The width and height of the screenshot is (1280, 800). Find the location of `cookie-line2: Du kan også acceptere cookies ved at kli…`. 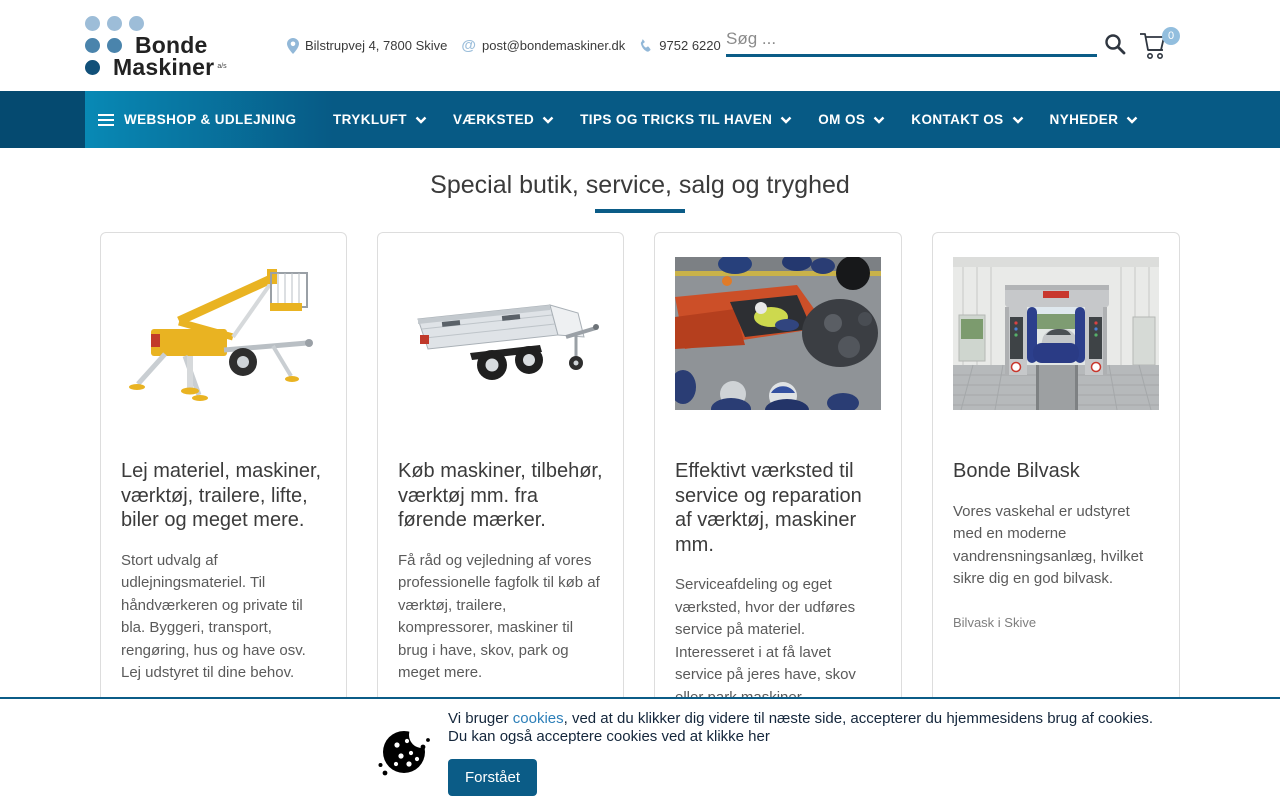

cookie-line2: Du kan også acceptere cookies ved at kli… is located at coordinates (609, 736).